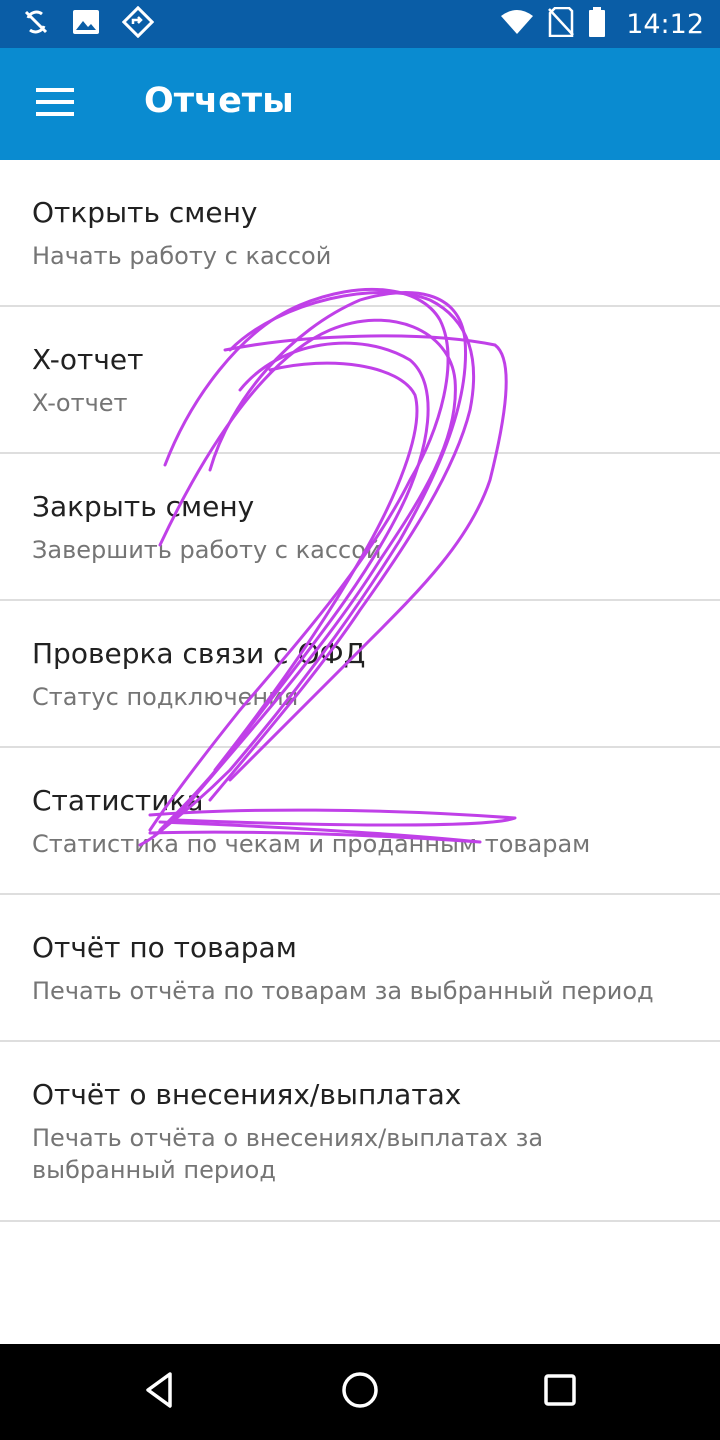 The image size is (720, 1440). I want to click on list-item-subtitle: Завершить работу с кассой, so click(207, 550).